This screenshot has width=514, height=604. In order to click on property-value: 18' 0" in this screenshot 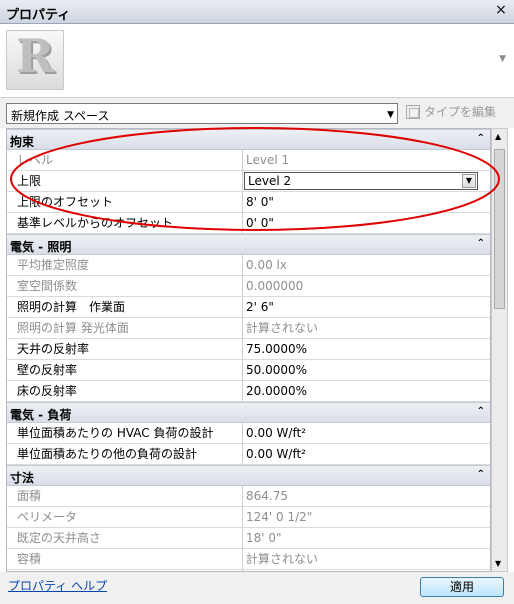, I will do `click(264, 538)`.